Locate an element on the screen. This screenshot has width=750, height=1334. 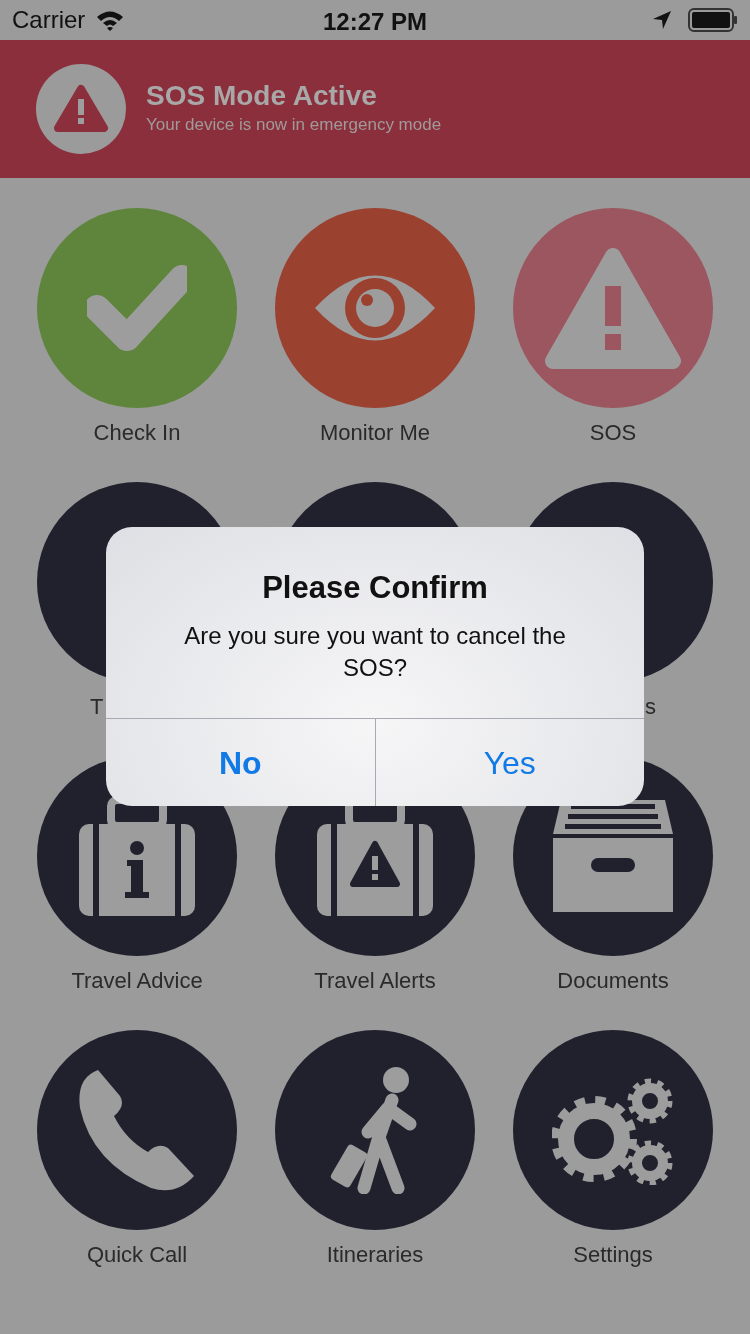
tile-label: Check In is located at coordinates (137, 433).